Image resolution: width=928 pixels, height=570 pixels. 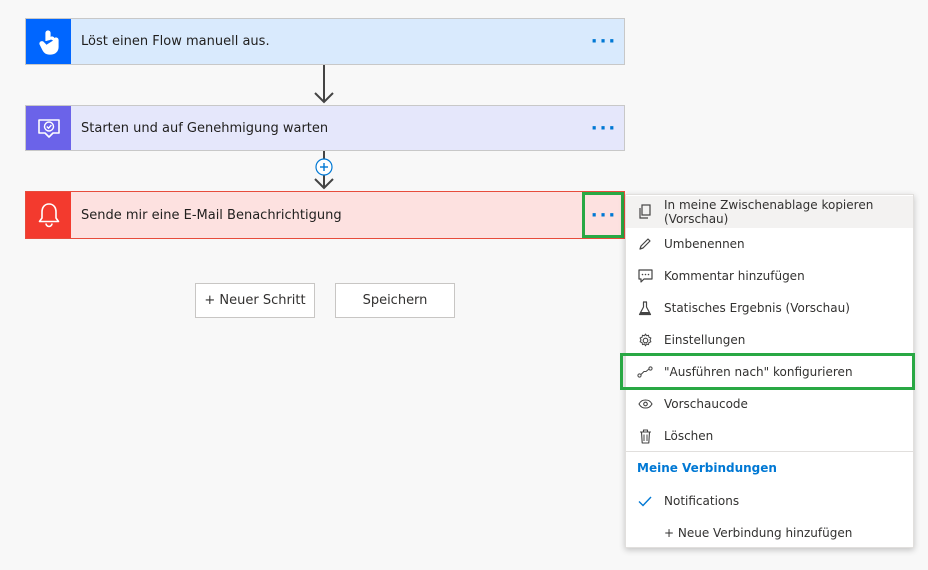 What do you see at coordinates (645, 436) in the screenshot?
I see `trash-icon` at bounding box center [645, 436].